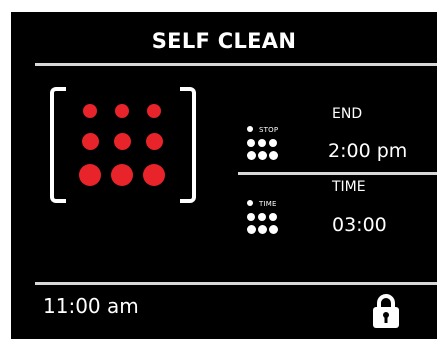 The width and height of the screenshot is (448, 339). What do you see at coordinates (337, 173) in the screenshot?
I see `divider-middle` at bounding box center [337, 173].